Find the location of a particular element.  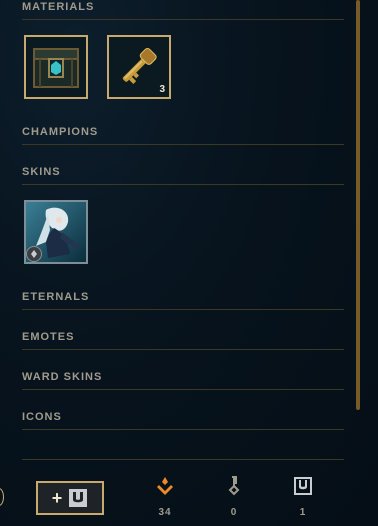

craft-key-button: + is located at coordinates (70, 498).